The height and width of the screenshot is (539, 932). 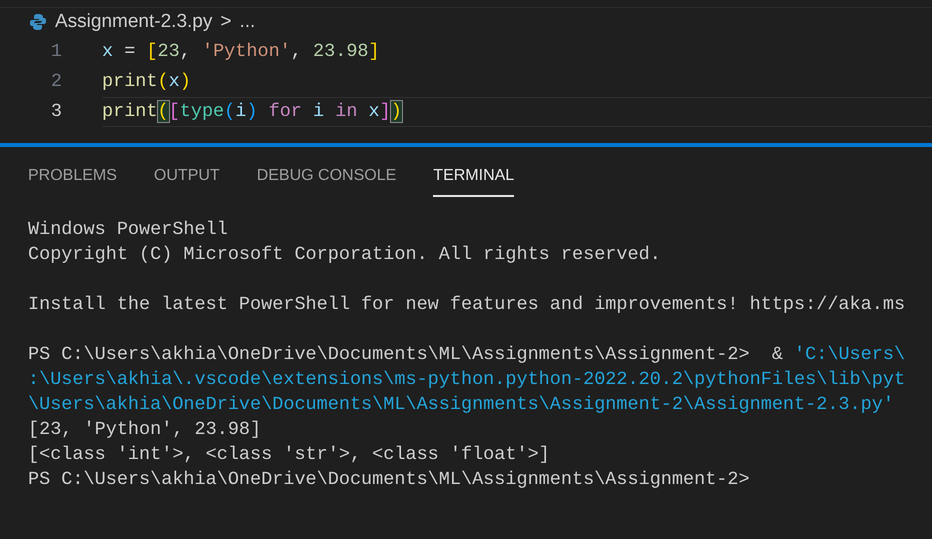 What do you see at coordinates (344, 255) in the screenshot?
I see `terminal-text: Copyright (C) Microsoft Corporation. All rights reserved.` at bounding box center [344, 255].